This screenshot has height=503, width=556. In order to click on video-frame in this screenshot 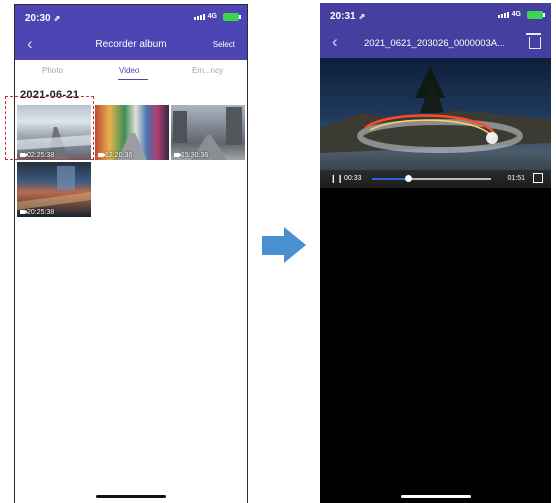, I will do `click(435, 123)`.